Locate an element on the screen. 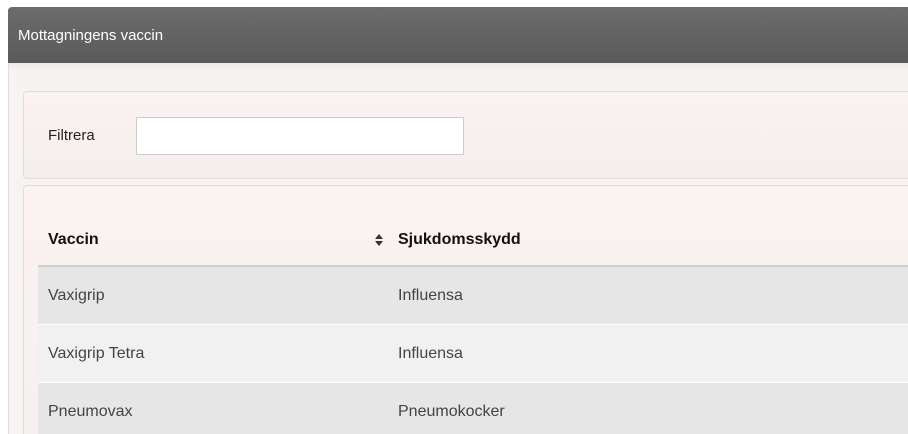 The width and height of the screenshot is (908, 434). panel-title: Mottagningens vaccin is located at coordinates (91, 35).